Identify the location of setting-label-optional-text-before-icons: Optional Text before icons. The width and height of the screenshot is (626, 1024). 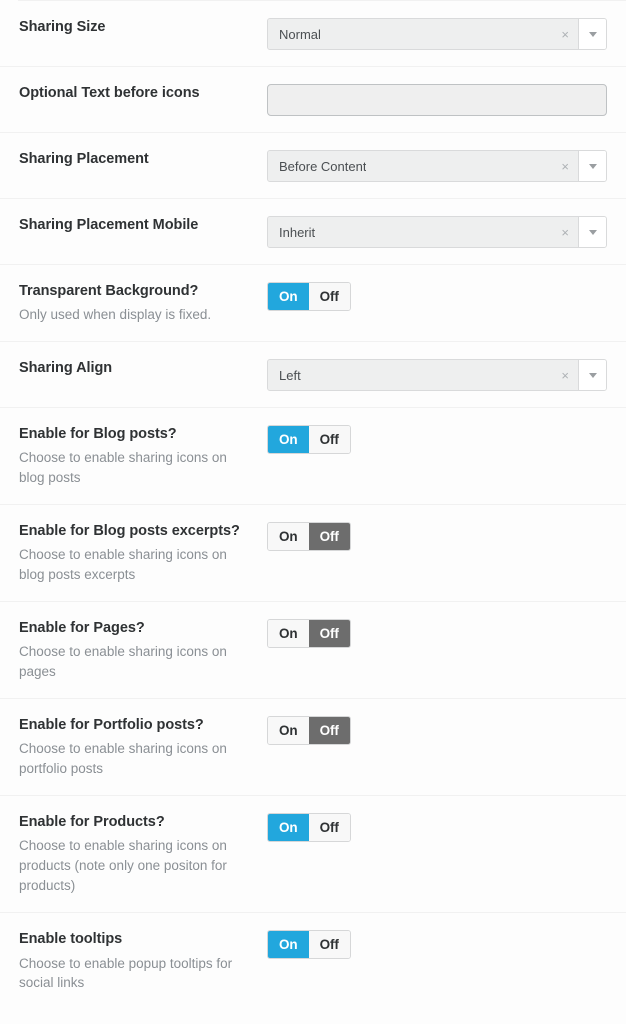
(109, 93).